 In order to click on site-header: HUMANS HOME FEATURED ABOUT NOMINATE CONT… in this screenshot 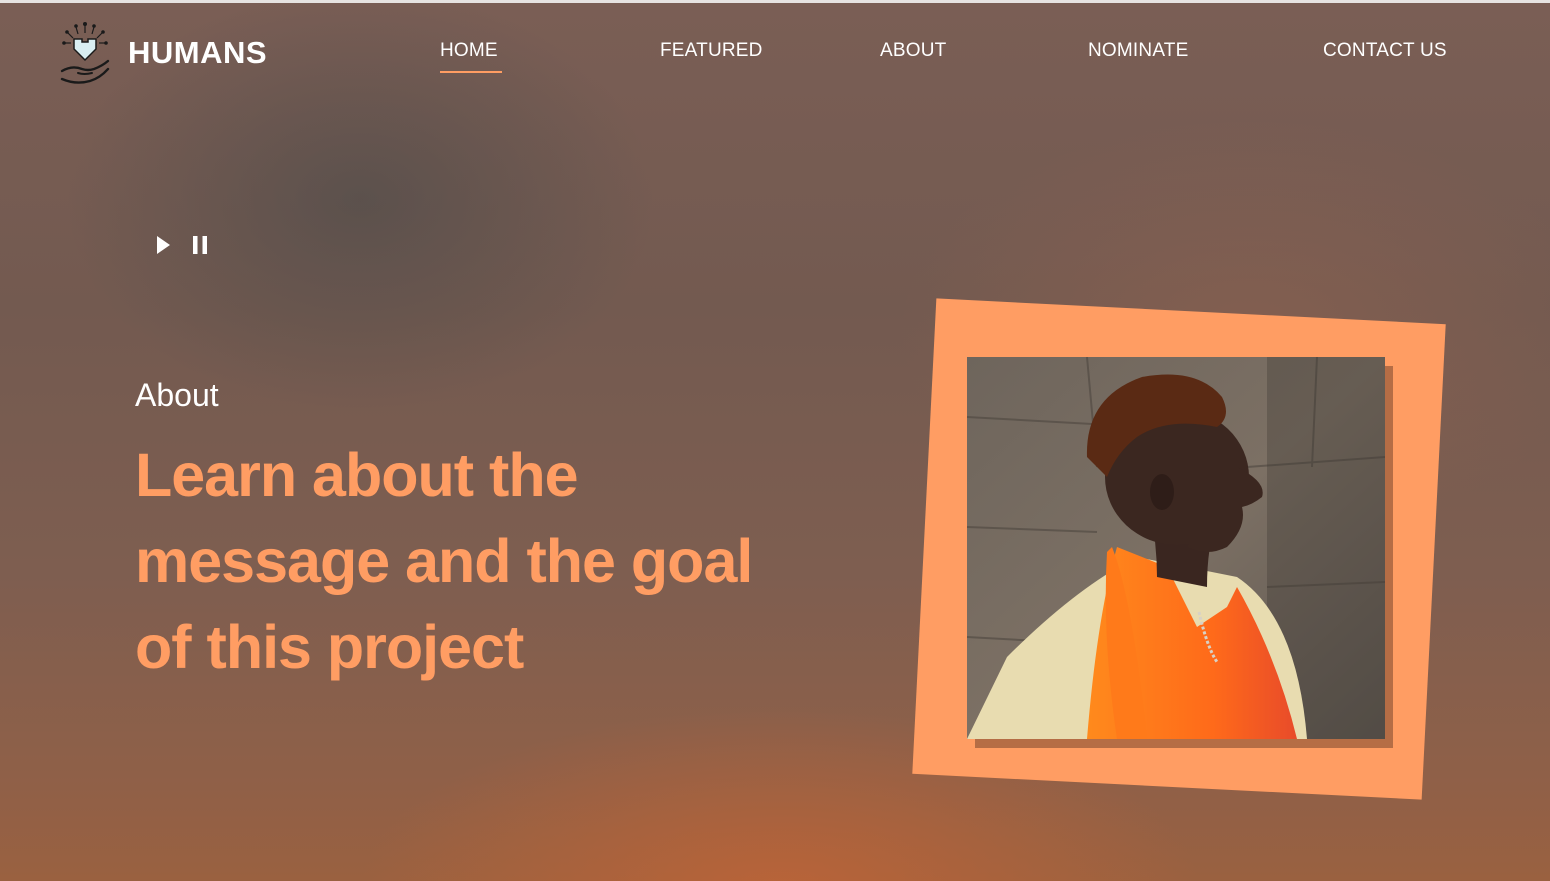, I will do `click(775, 53)`.